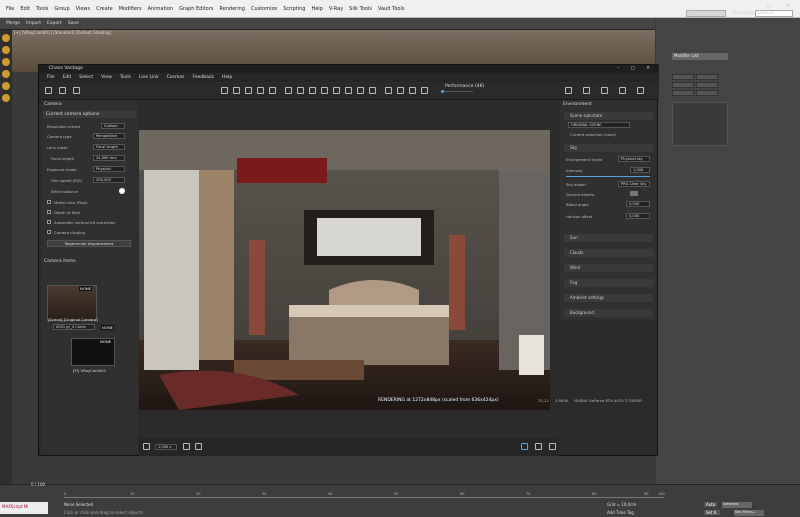  Describe the element at coordinates (706, 13) in the screenshot. I see `sign-in-button: Sign In` at that location.